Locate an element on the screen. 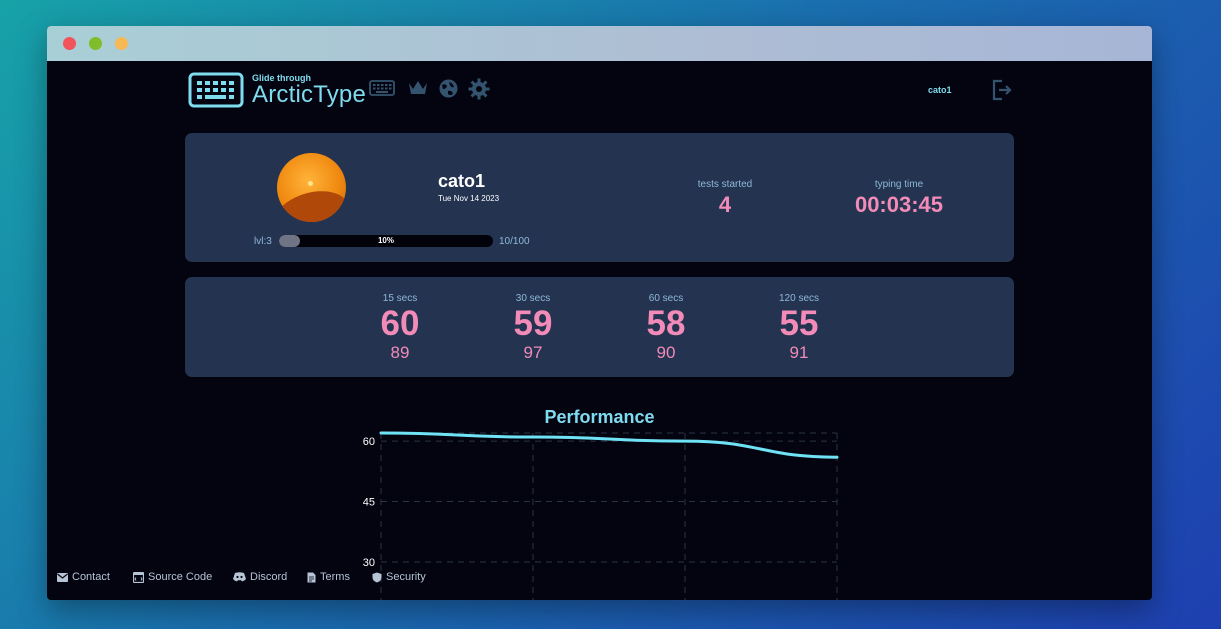 The height and width of the screenshot is (629, 1221). personal-best-60s: 60 secs 58 90 is located at coordinates (666, 328).